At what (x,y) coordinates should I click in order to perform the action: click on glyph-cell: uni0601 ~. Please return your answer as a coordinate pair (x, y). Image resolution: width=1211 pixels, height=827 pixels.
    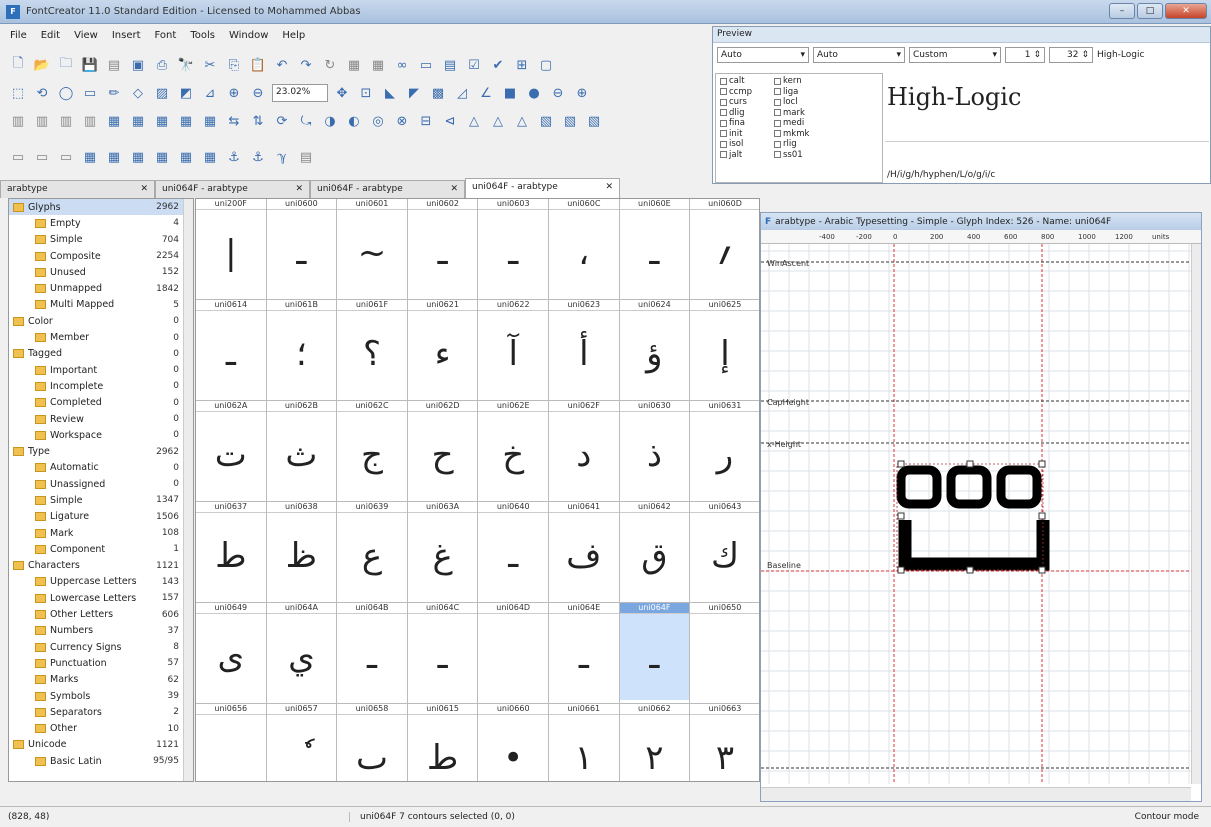
    Looking at the image, I should click on (372, 249).